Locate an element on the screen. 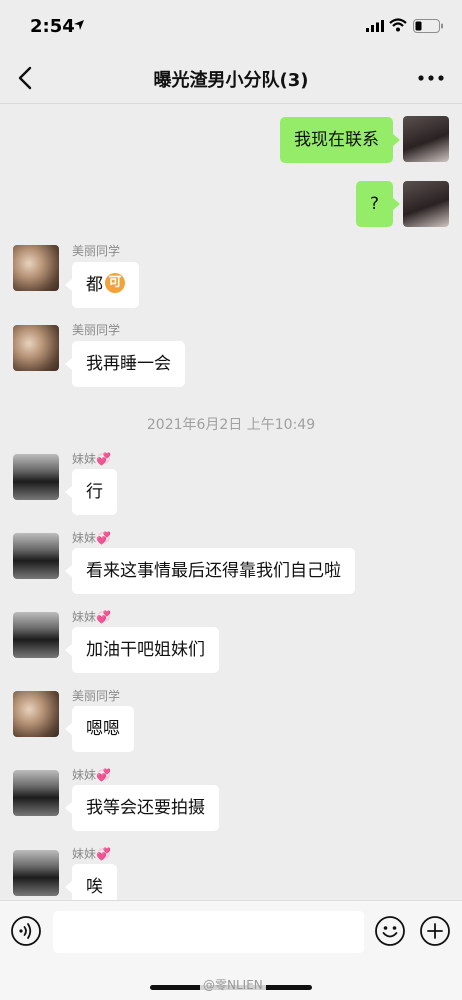 The height and width of the screenshot is (1000, 462). ellipsis-icon is located at coordinates (431, 78).